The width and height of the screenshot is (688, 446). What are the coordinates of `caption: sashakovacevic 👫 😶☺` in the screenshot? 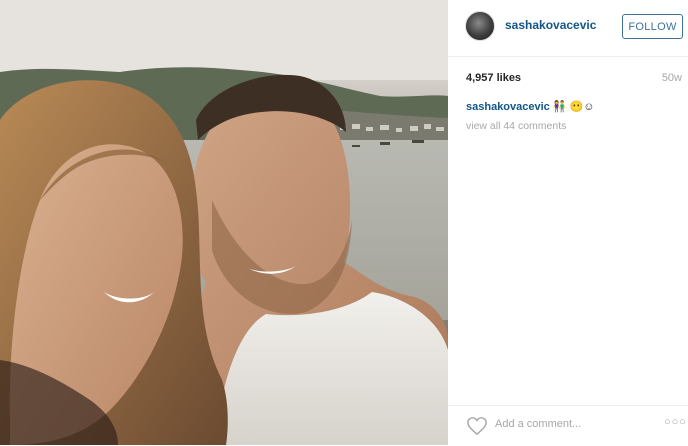 It's located at (530, 107).